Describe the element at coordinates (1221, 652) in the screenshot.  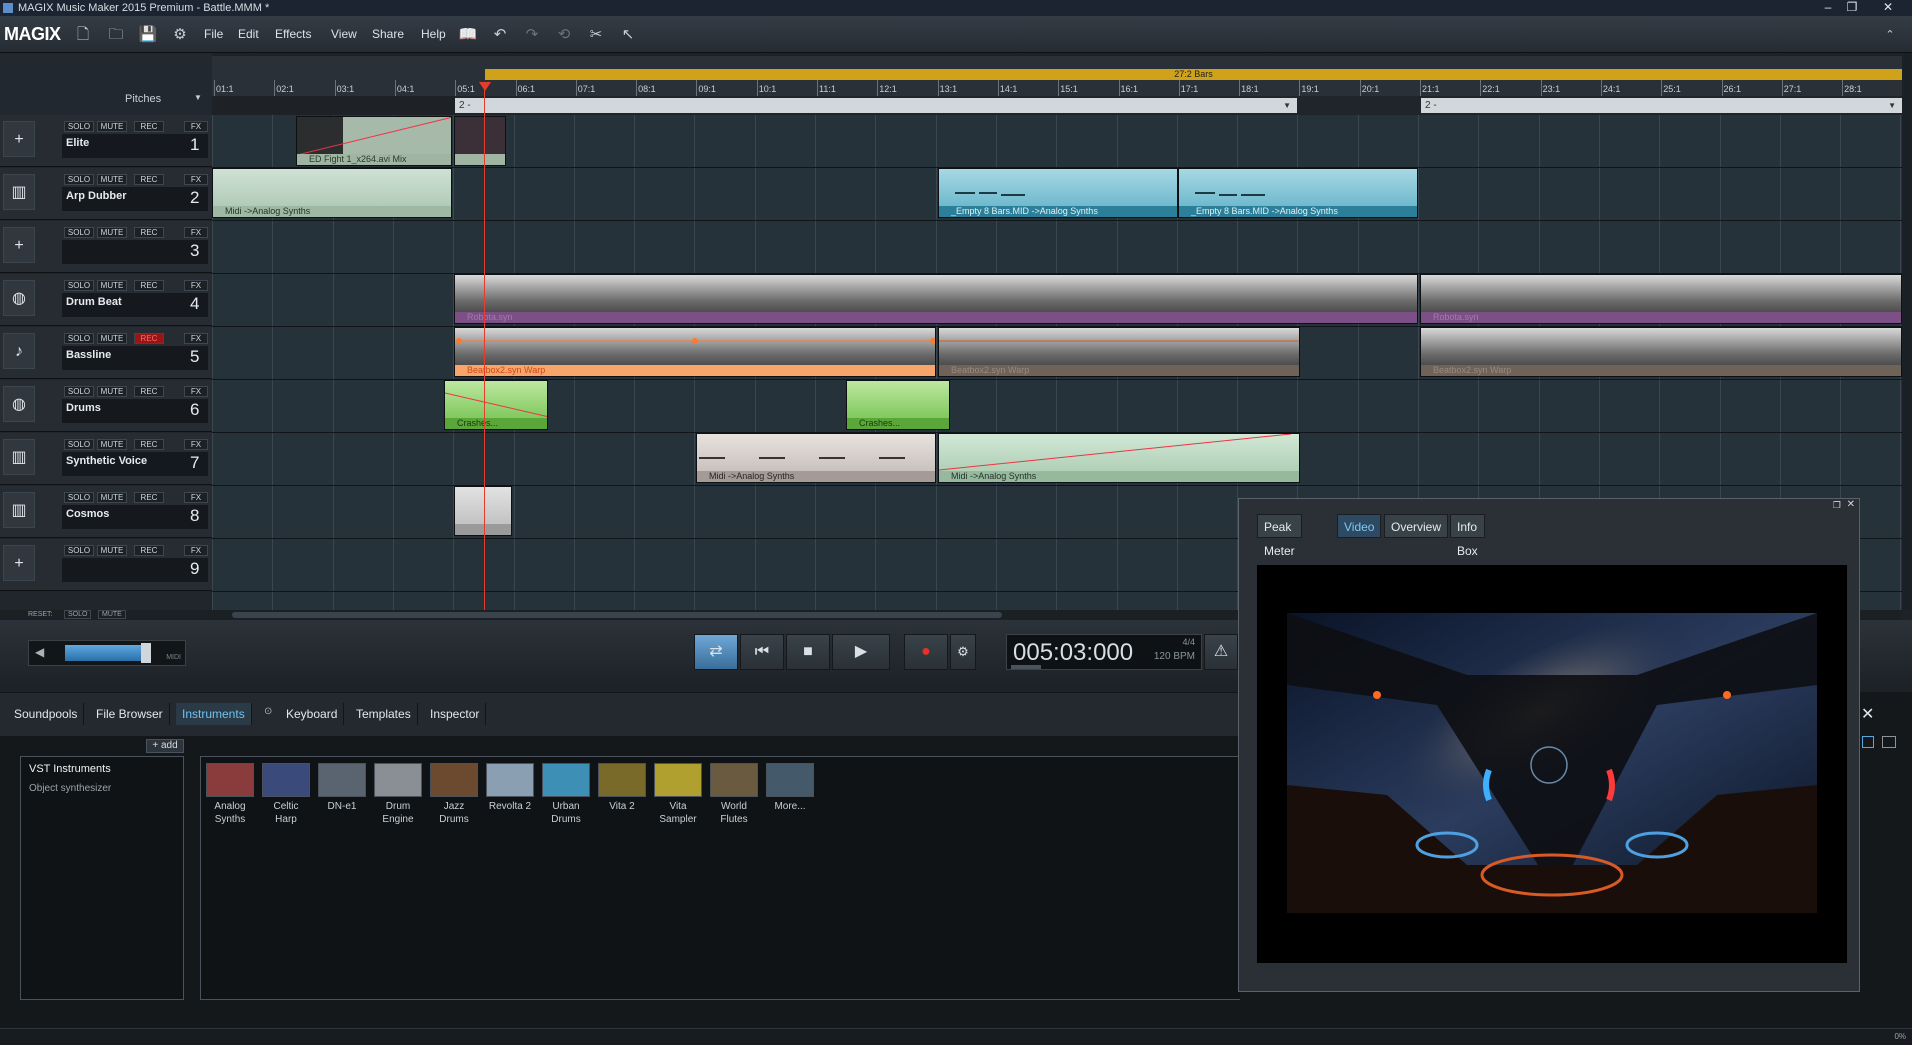
I see `metronome-icon: ⚠` at that location.